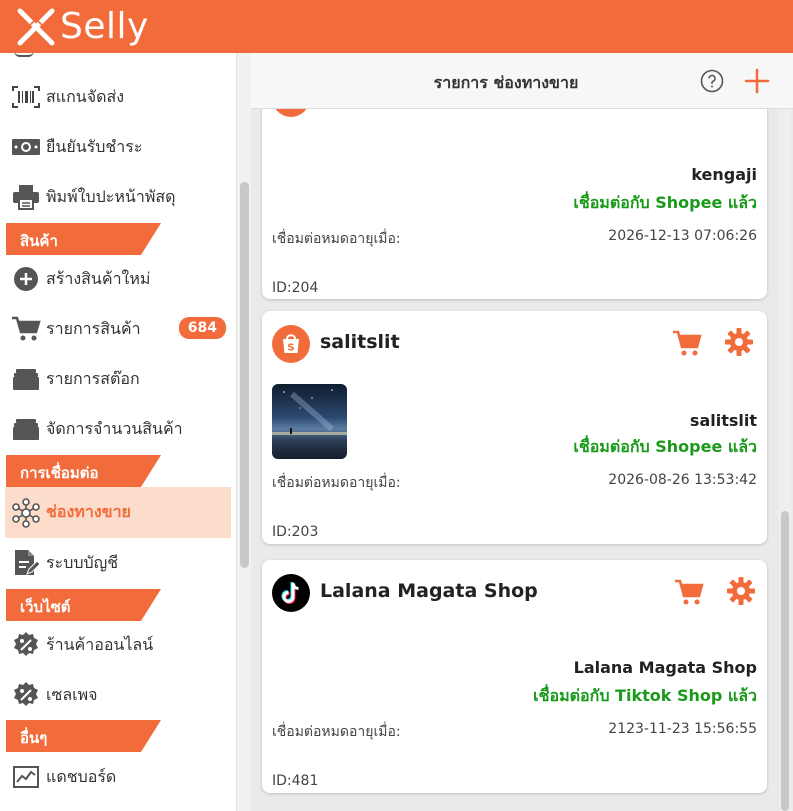 Image resolution: width=793 pixels, height=811 pixels. What do you see at coordinates (81, 776) in the screenshot?
I see `sidebar-item-label: แดชบอร์ด` at bounding box center [81, 776].